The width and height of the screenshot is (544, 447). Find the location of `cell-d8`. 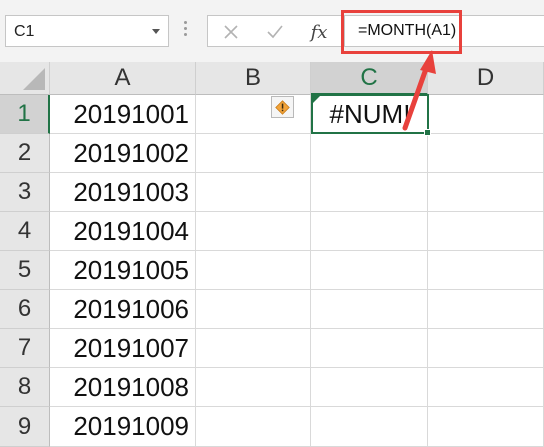

cell-d8 is located at coordinates (486, 387).